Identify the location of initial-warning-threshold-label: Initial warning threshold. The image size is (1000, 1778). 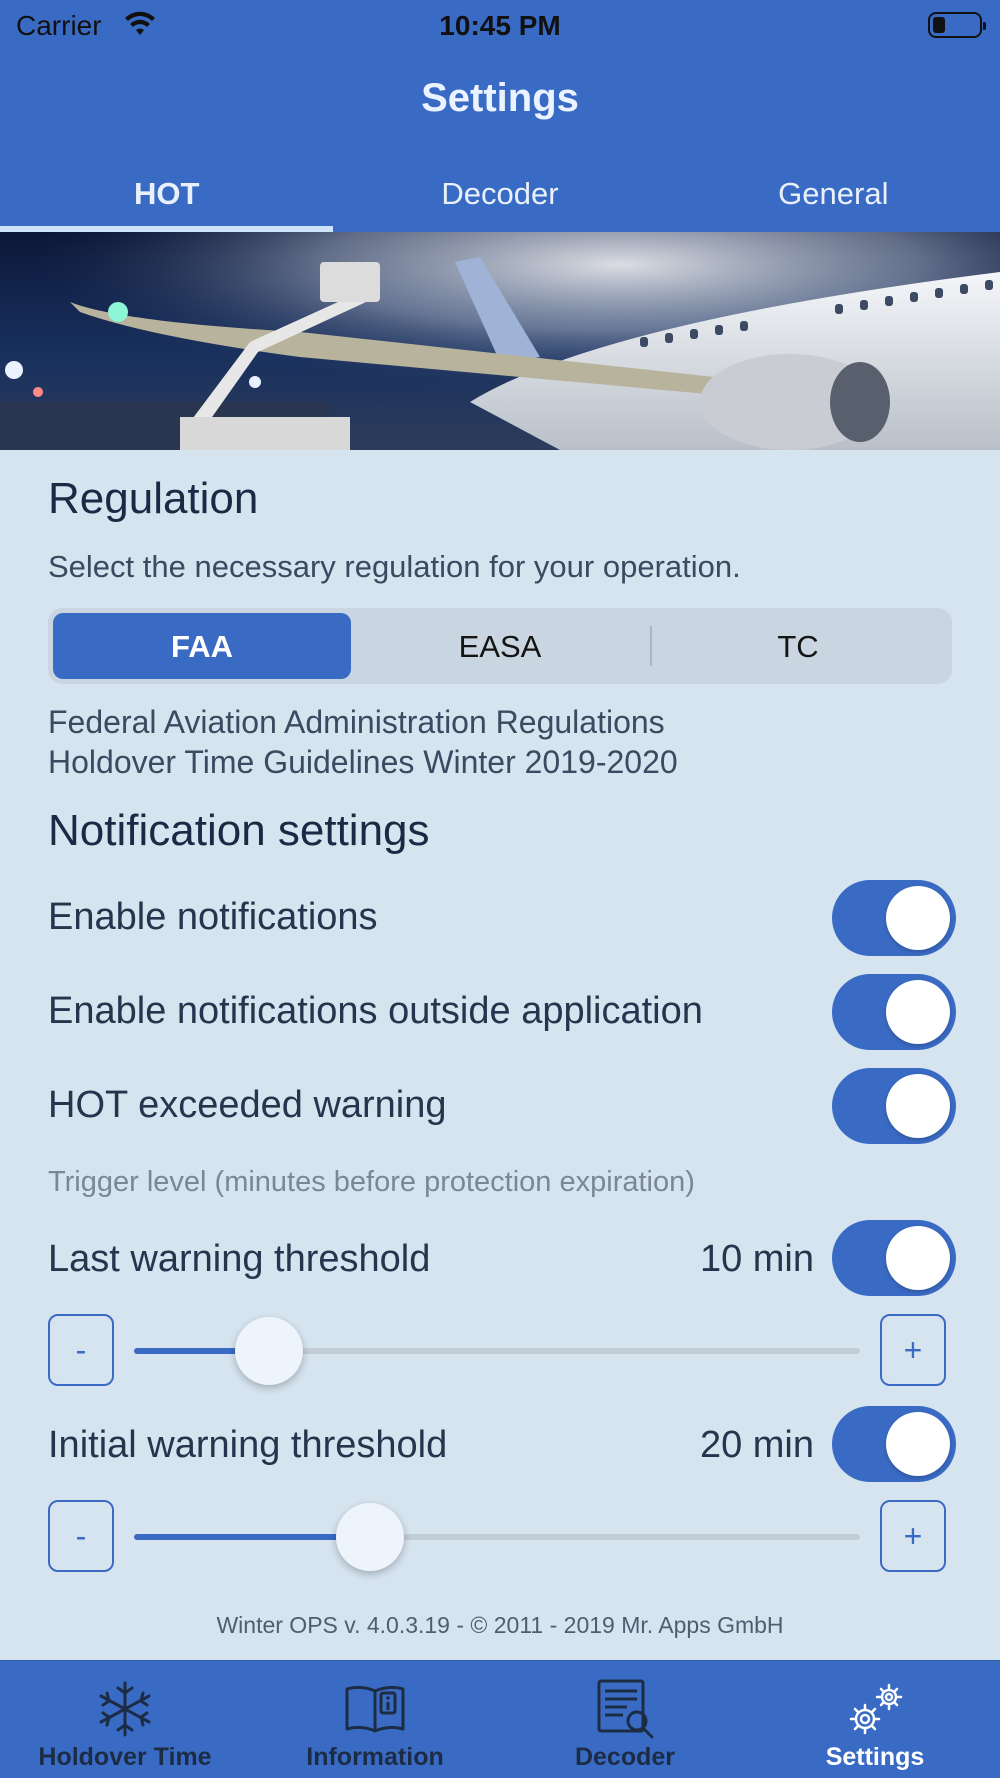
(248, 1445).